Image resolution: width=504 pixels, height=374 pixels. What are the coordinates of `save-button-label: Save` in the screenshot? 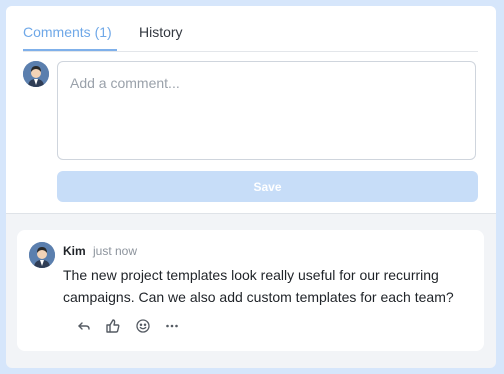 It's located at (267, 186).